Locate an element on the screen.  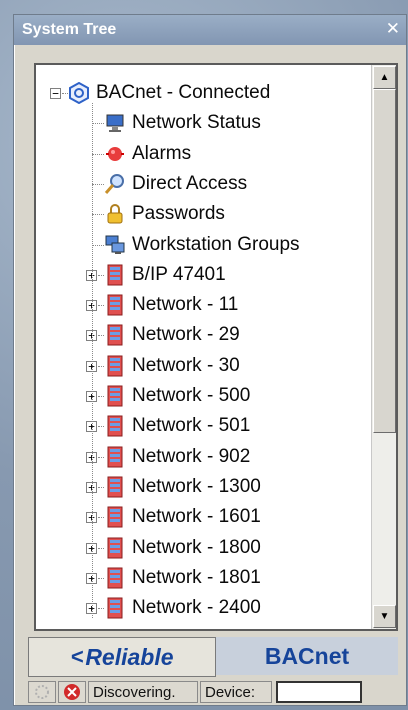
tree-item: Alarms is located at coordinates (147, 154).